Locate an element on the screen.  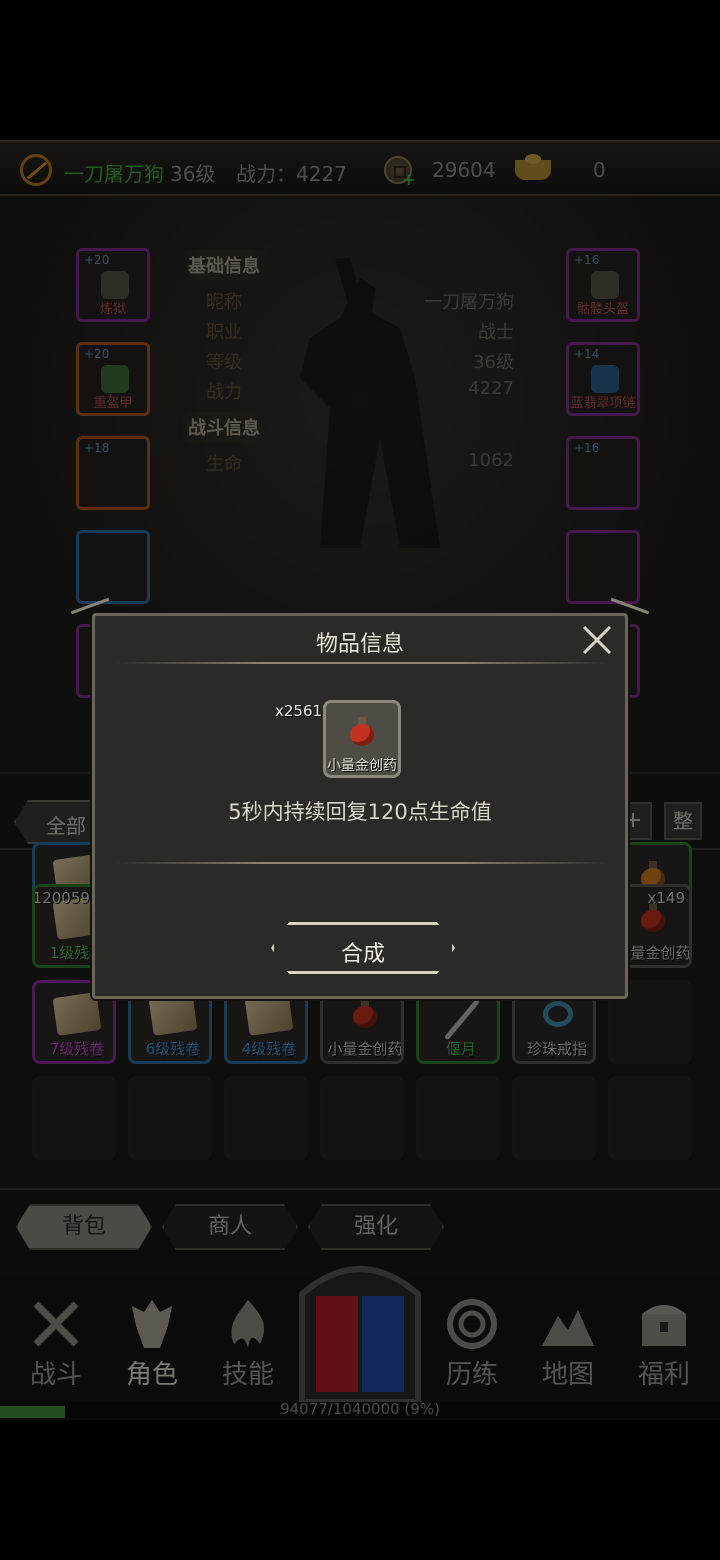
craft-button-label: 合成 is located at coordinates (362, 954).